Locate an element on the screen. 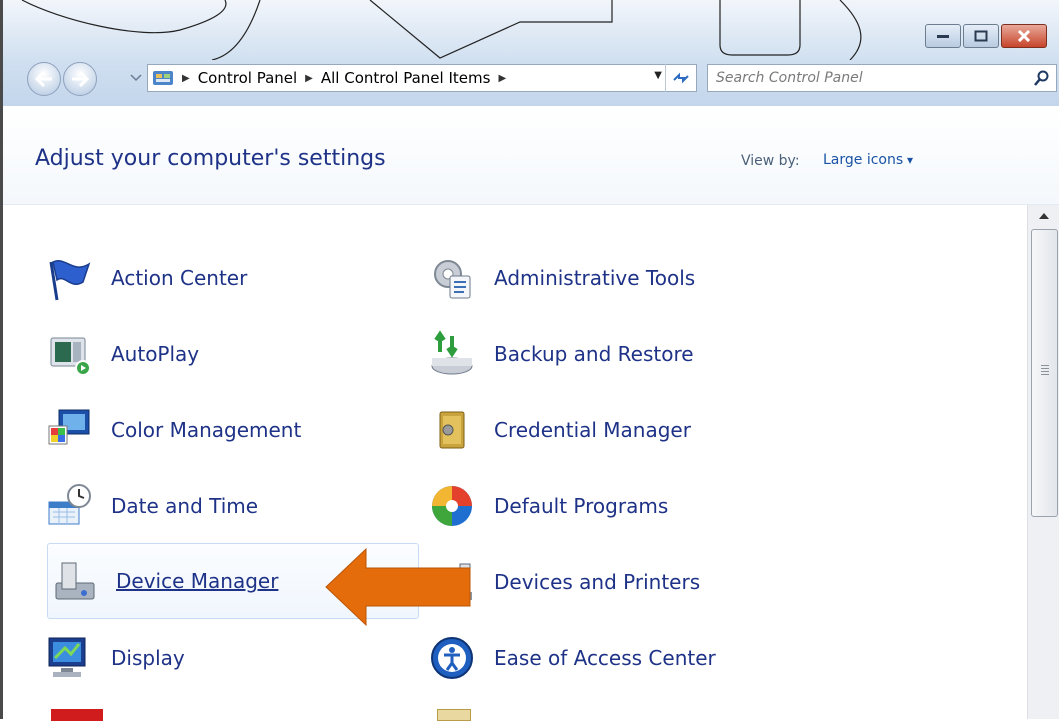 This screenshot has width=1059, height=721. item-label: AutoPlay is located at coordinates (155, 354).